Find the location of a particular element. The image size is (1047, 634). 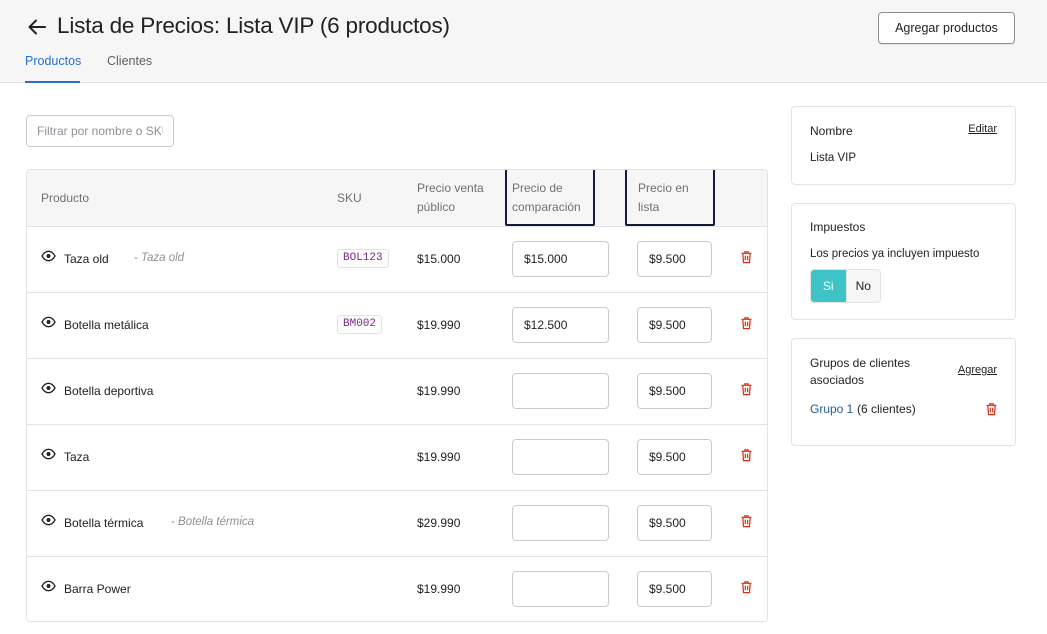

compare-price-highlight is located at coordinates (550, 198).